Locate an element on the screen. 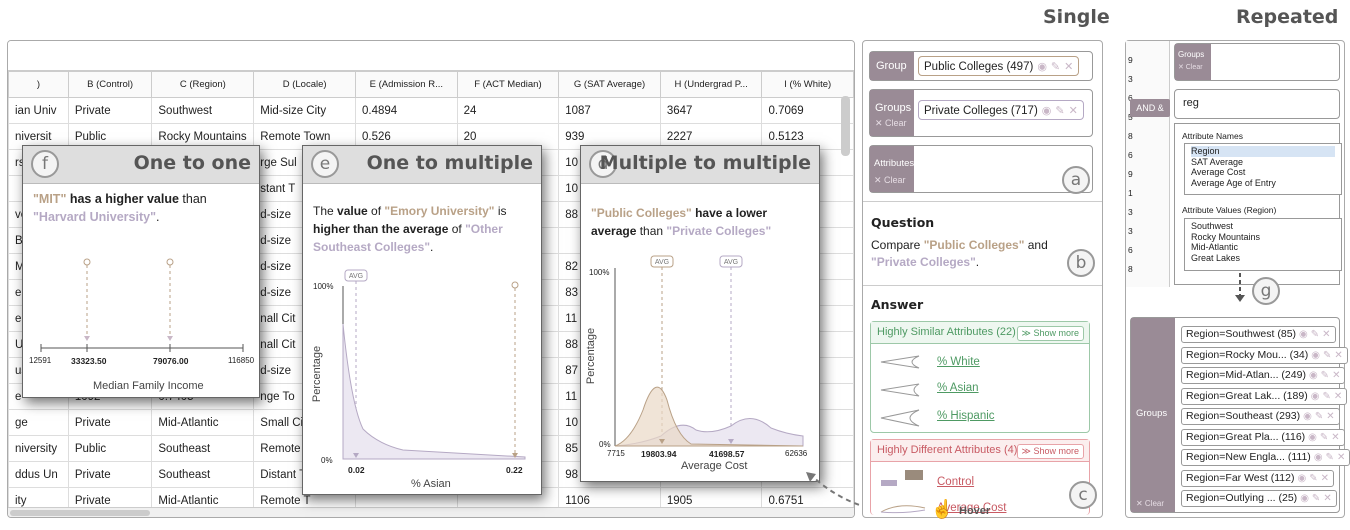 The width and height of the screenshot is (1350, 530). list-item: Average Cost is located at coordinates (1263, 172).